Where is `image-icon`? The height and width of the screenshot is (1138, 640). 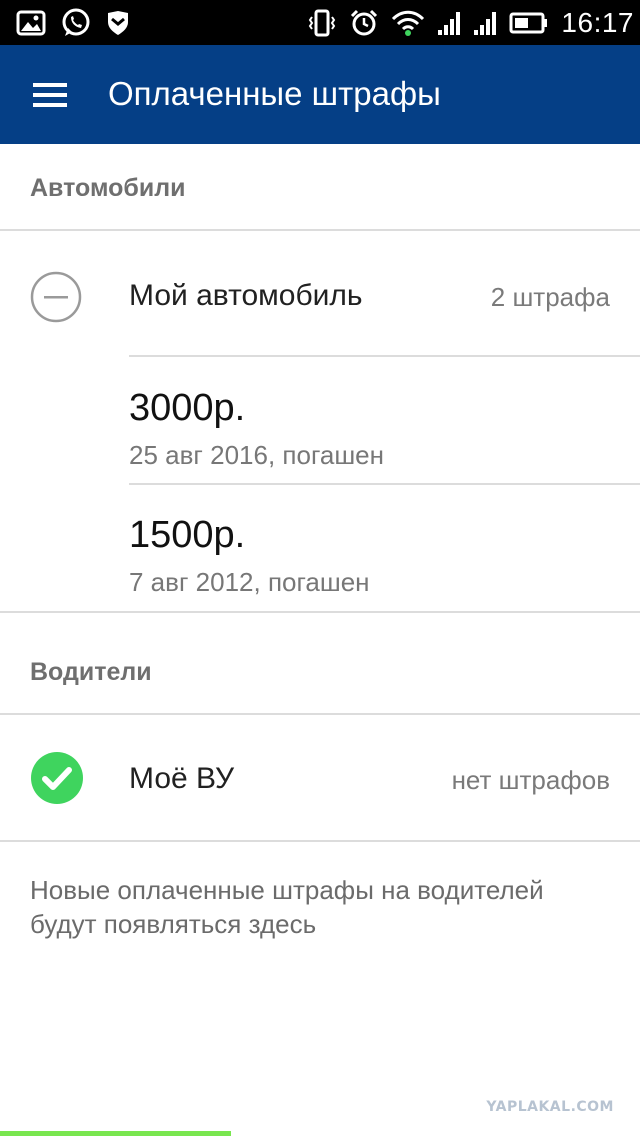
image-icon is located at coordinates (31, 23).